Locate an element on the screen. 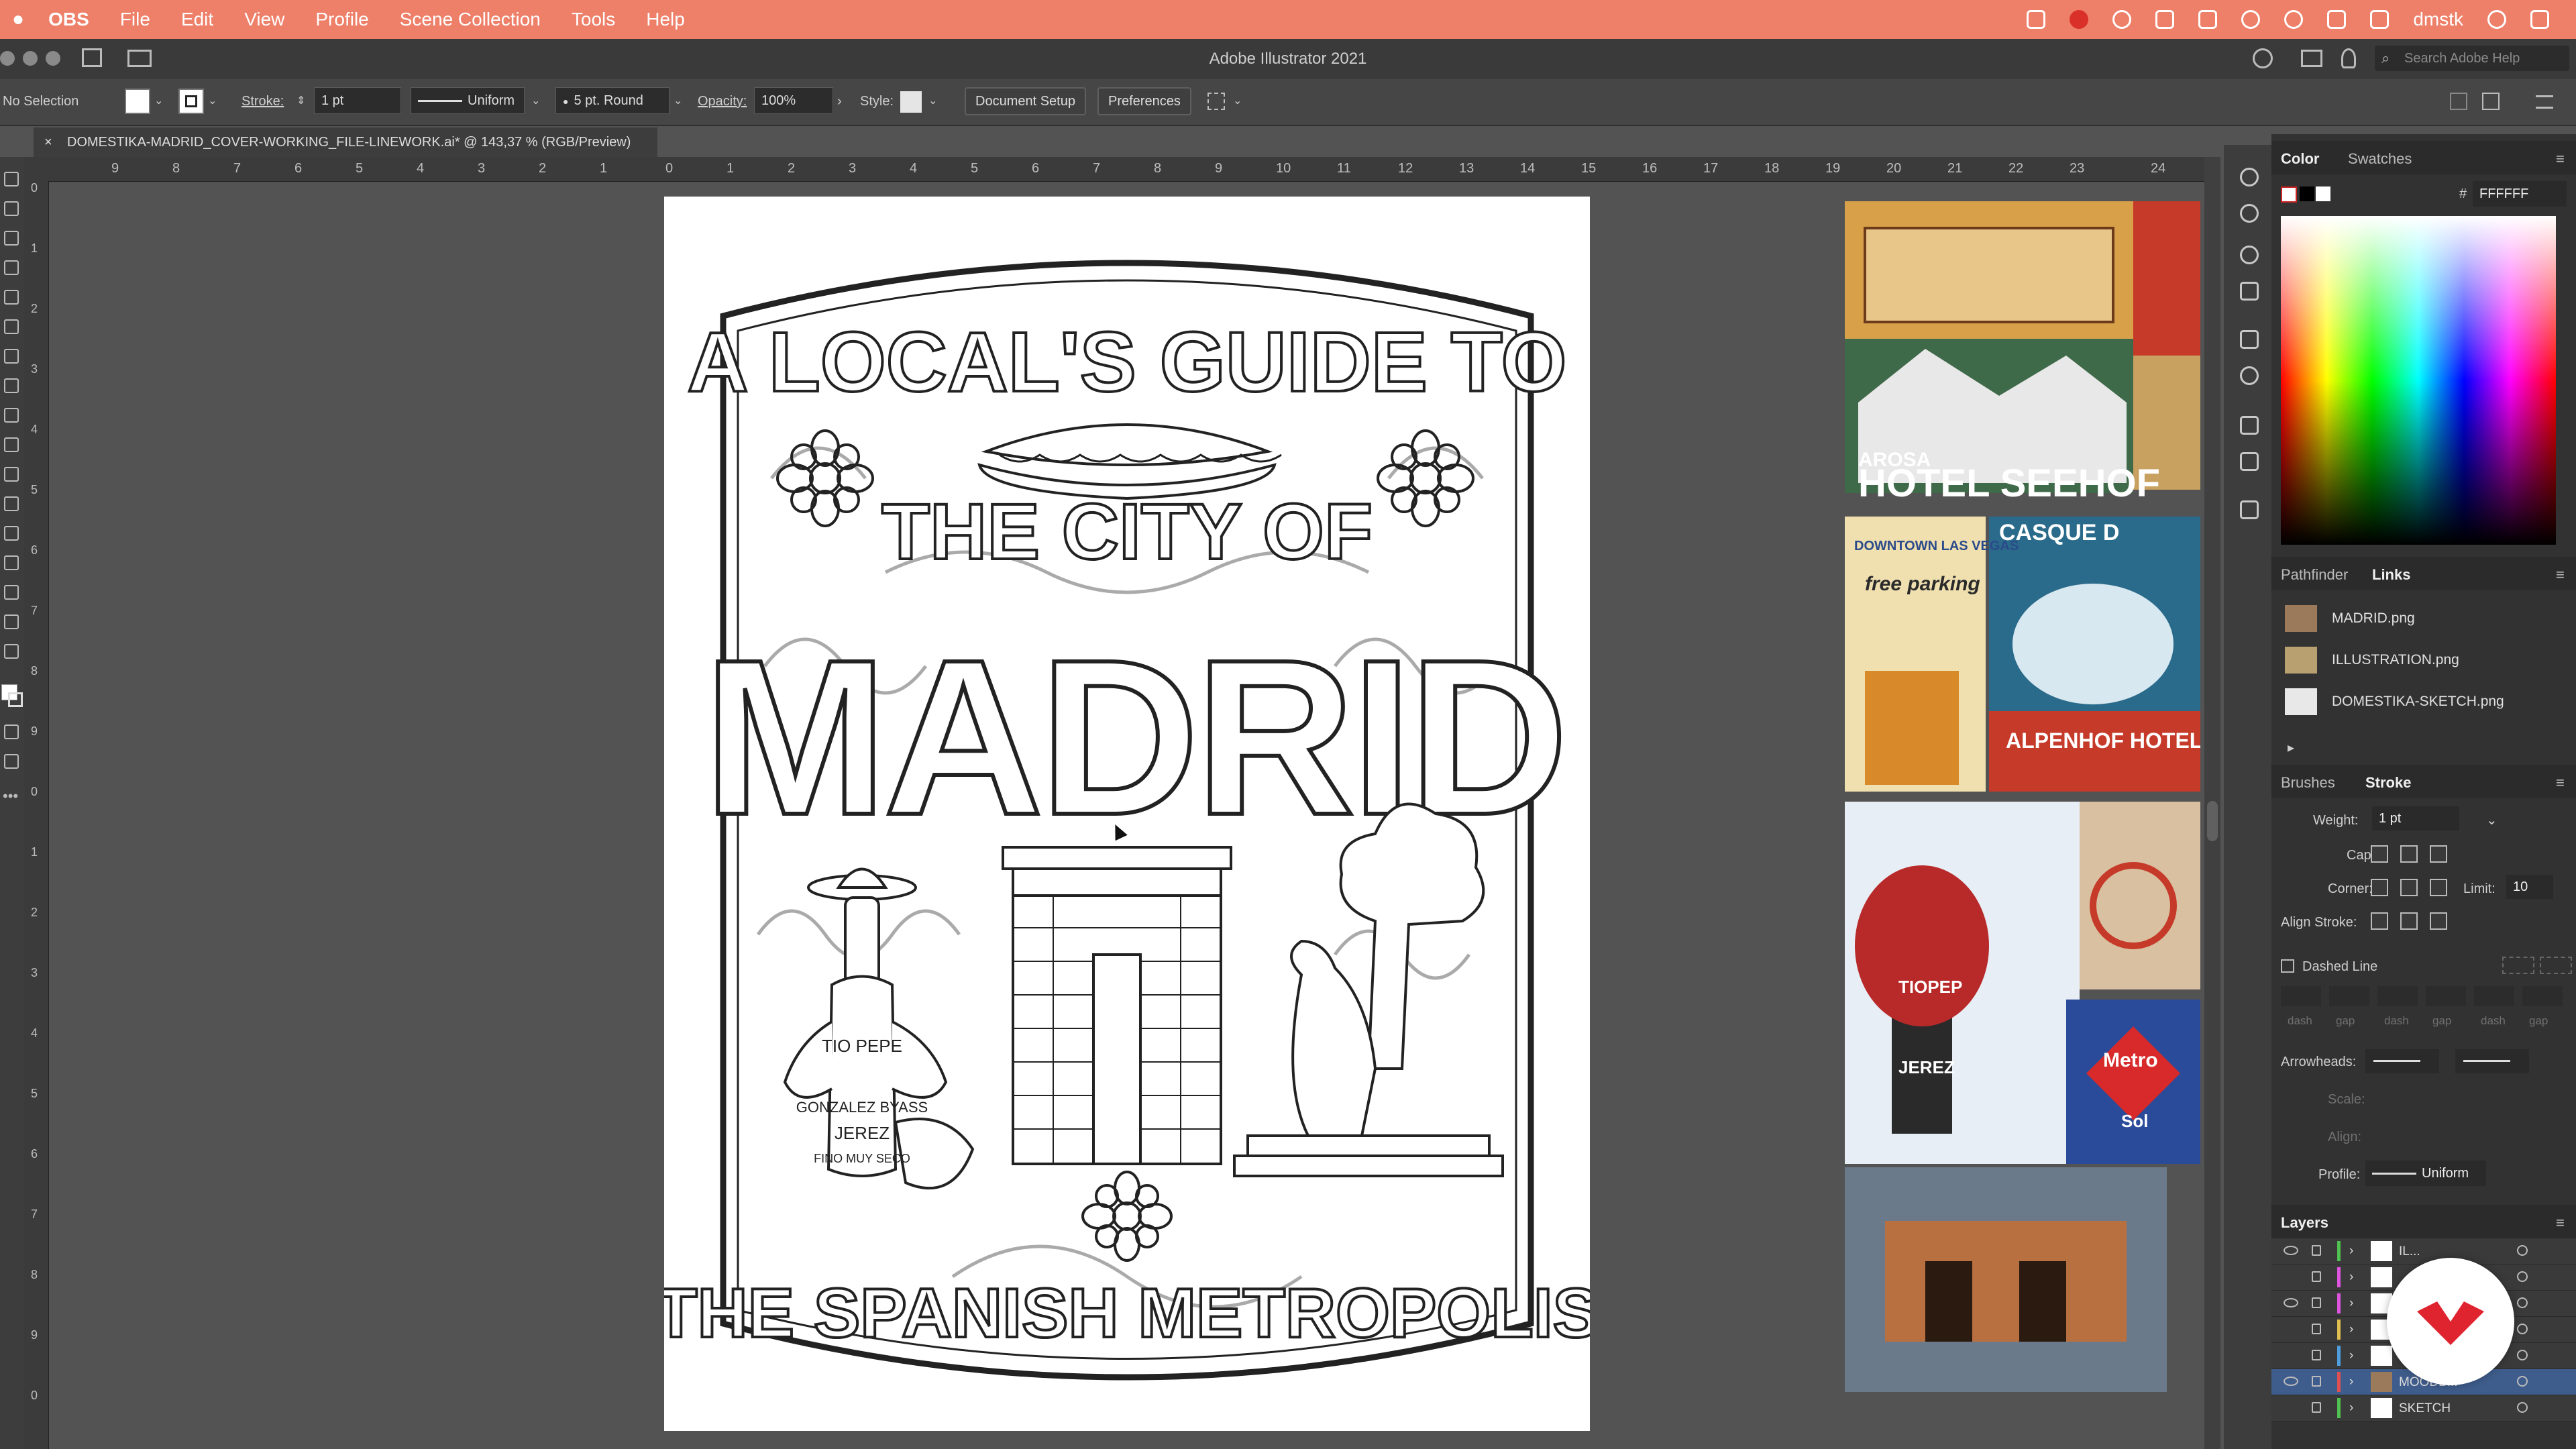 This screenshot has width=2576, height=1449. dash-align-corners-icon is located at coordinates (2518, 965).